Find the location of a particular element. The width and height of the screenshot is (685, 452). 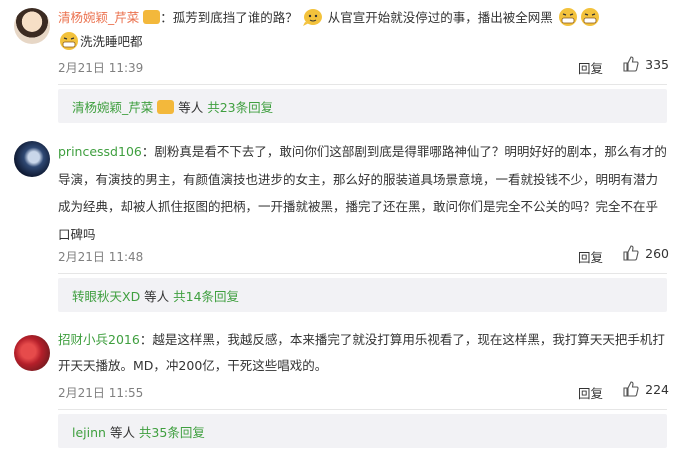

comment-time: 2月21日 11:39 is located at coordinates (101, 68).